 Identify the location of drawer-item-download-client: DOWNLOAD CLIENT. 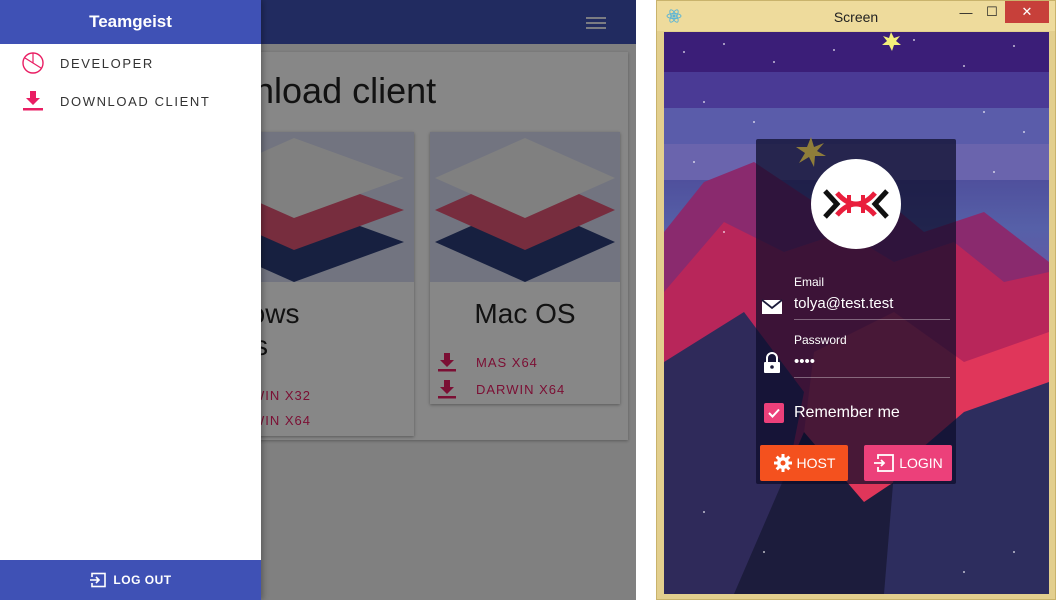
(130, 101).